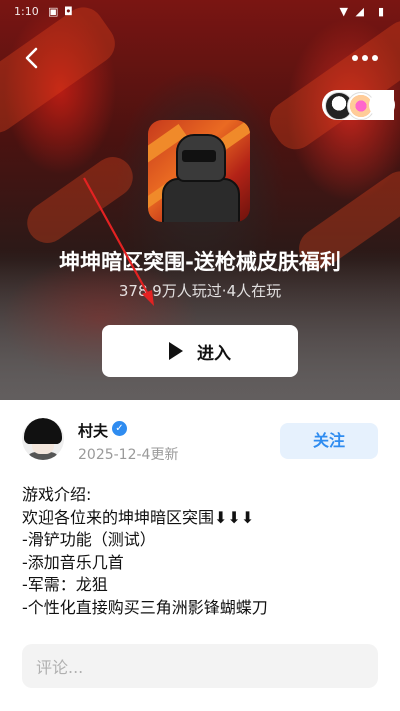 This screenshot has width=400, height=711. What do you see at coordinates (365, 58) in the screenshot?
I see `more-options-icon` at bounding box center [365, 58].